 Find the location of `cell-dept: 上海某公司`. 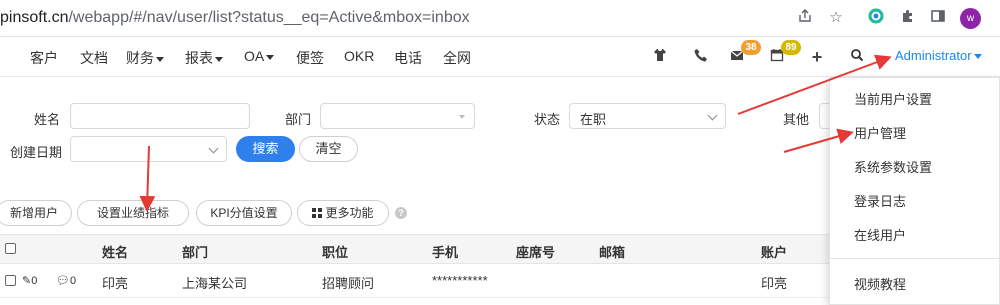

cell-dept: 上海某公司 is located at coordinates (215, 283).